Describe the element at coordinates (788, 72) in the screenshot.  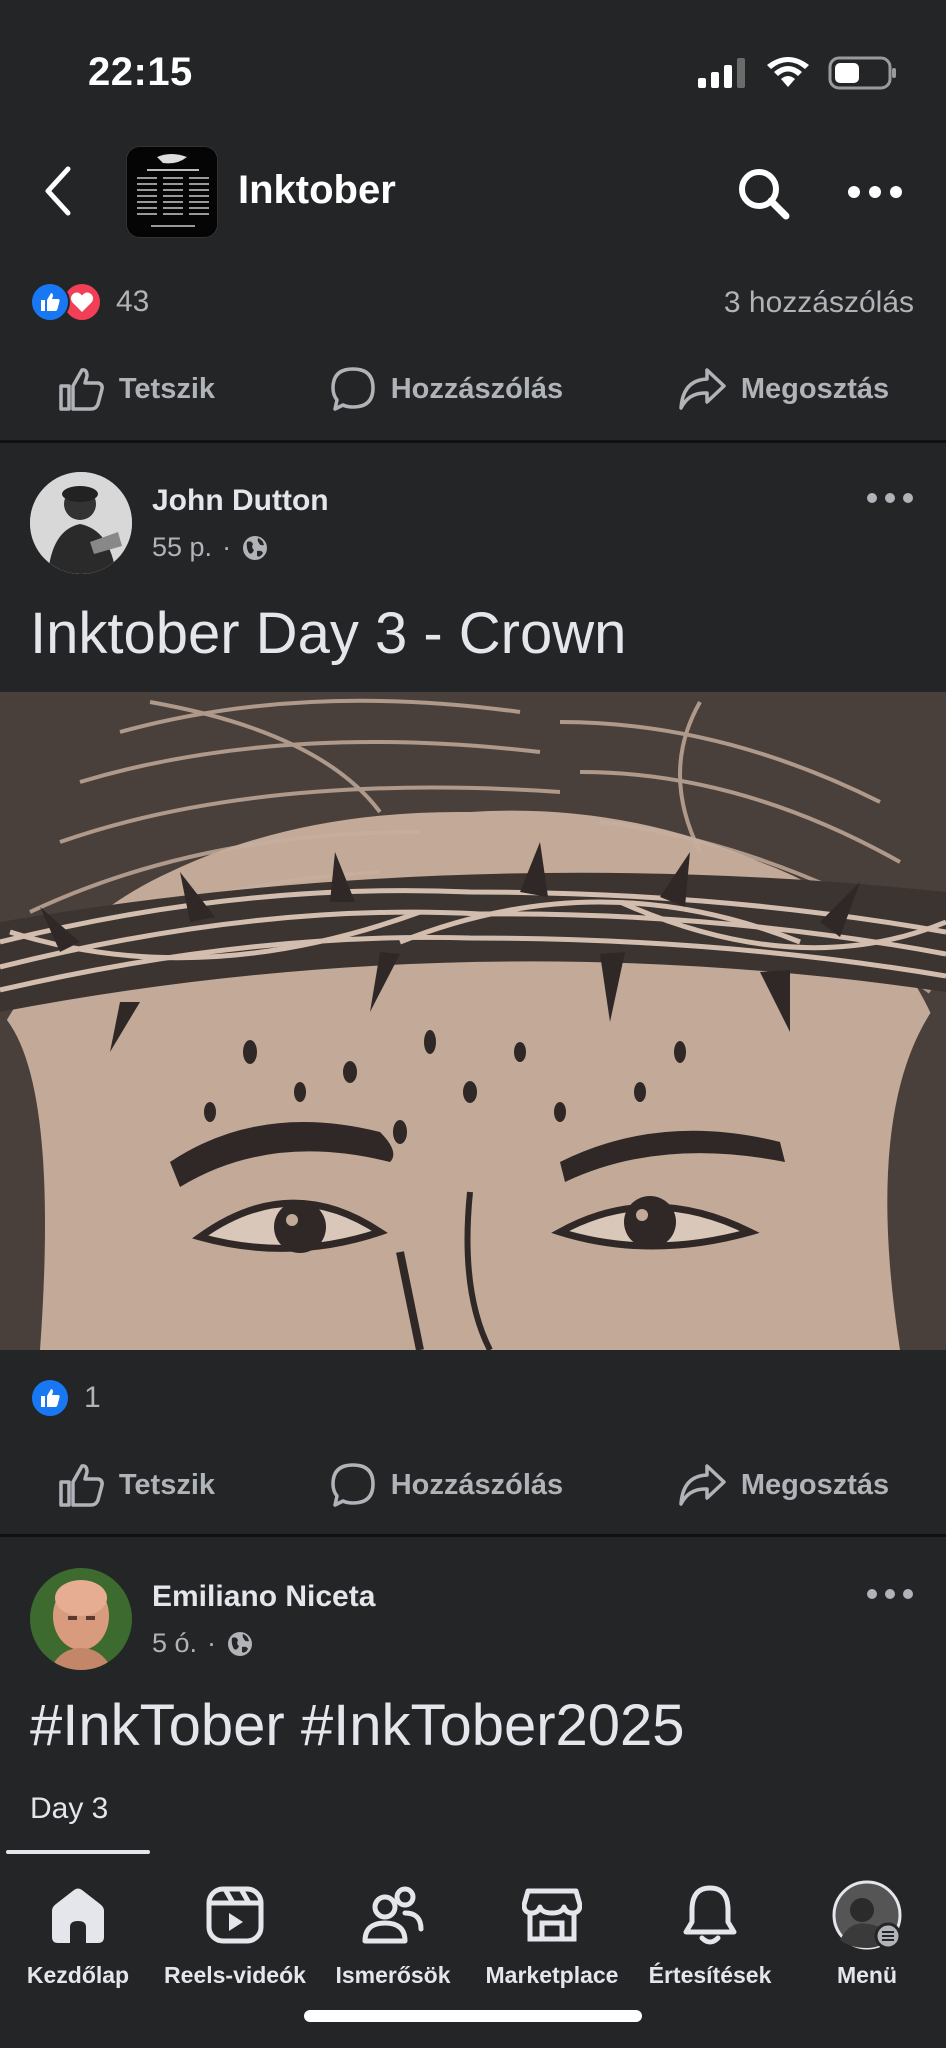
I see `wifi-icon` at that location.